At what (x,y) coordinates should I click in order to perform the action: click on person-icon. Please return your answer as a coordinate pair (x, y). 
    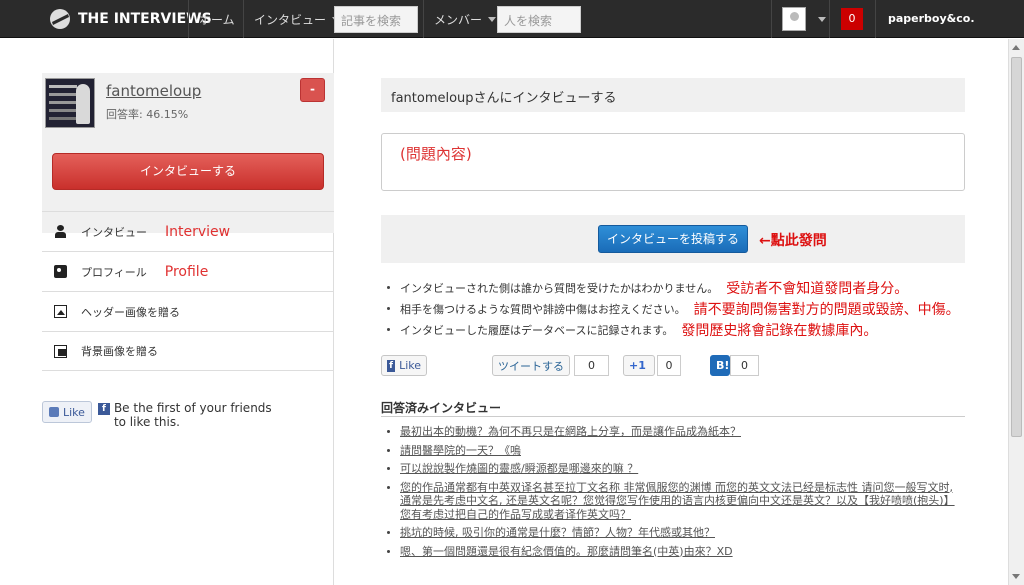
    Looking at the image, I should click on (60, 231).